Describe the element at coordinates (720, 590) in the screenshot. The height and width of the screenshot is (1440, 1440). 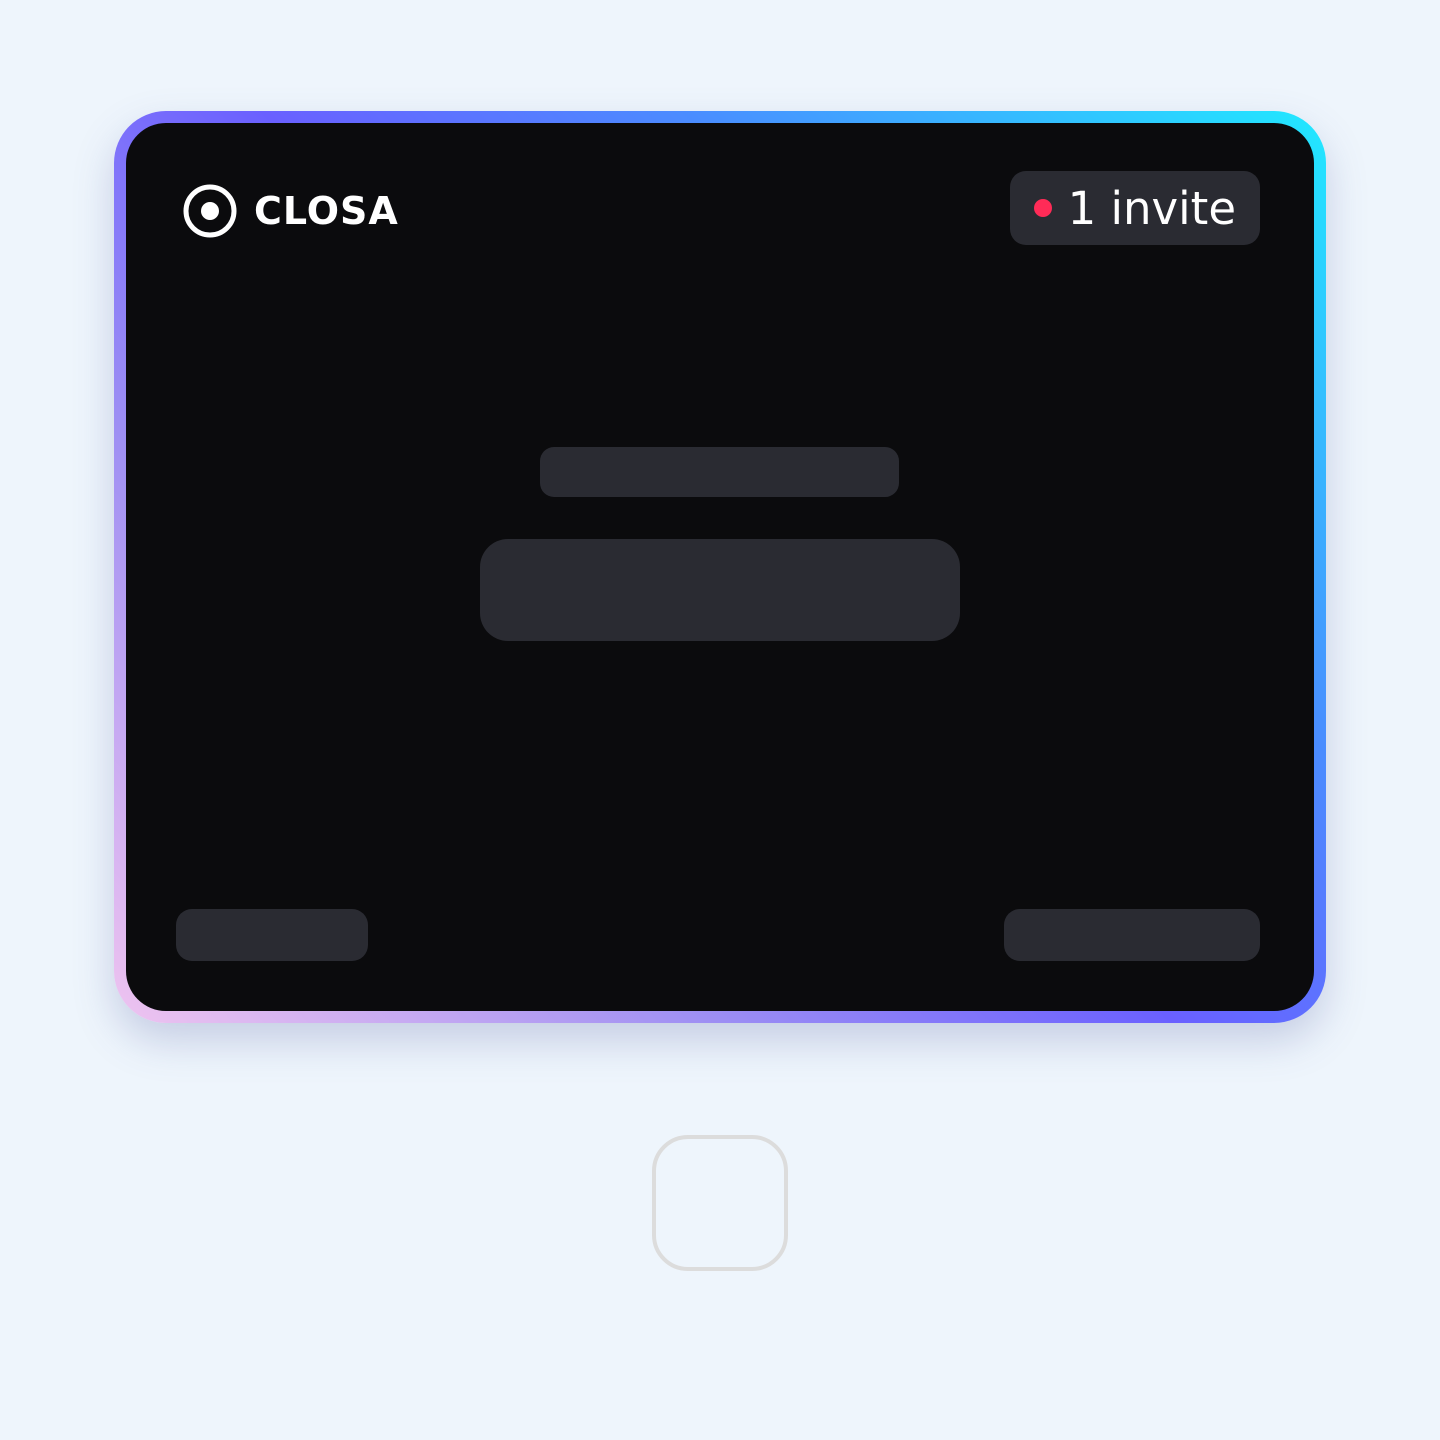
I see `loading-action-button-placeholder` at that location.